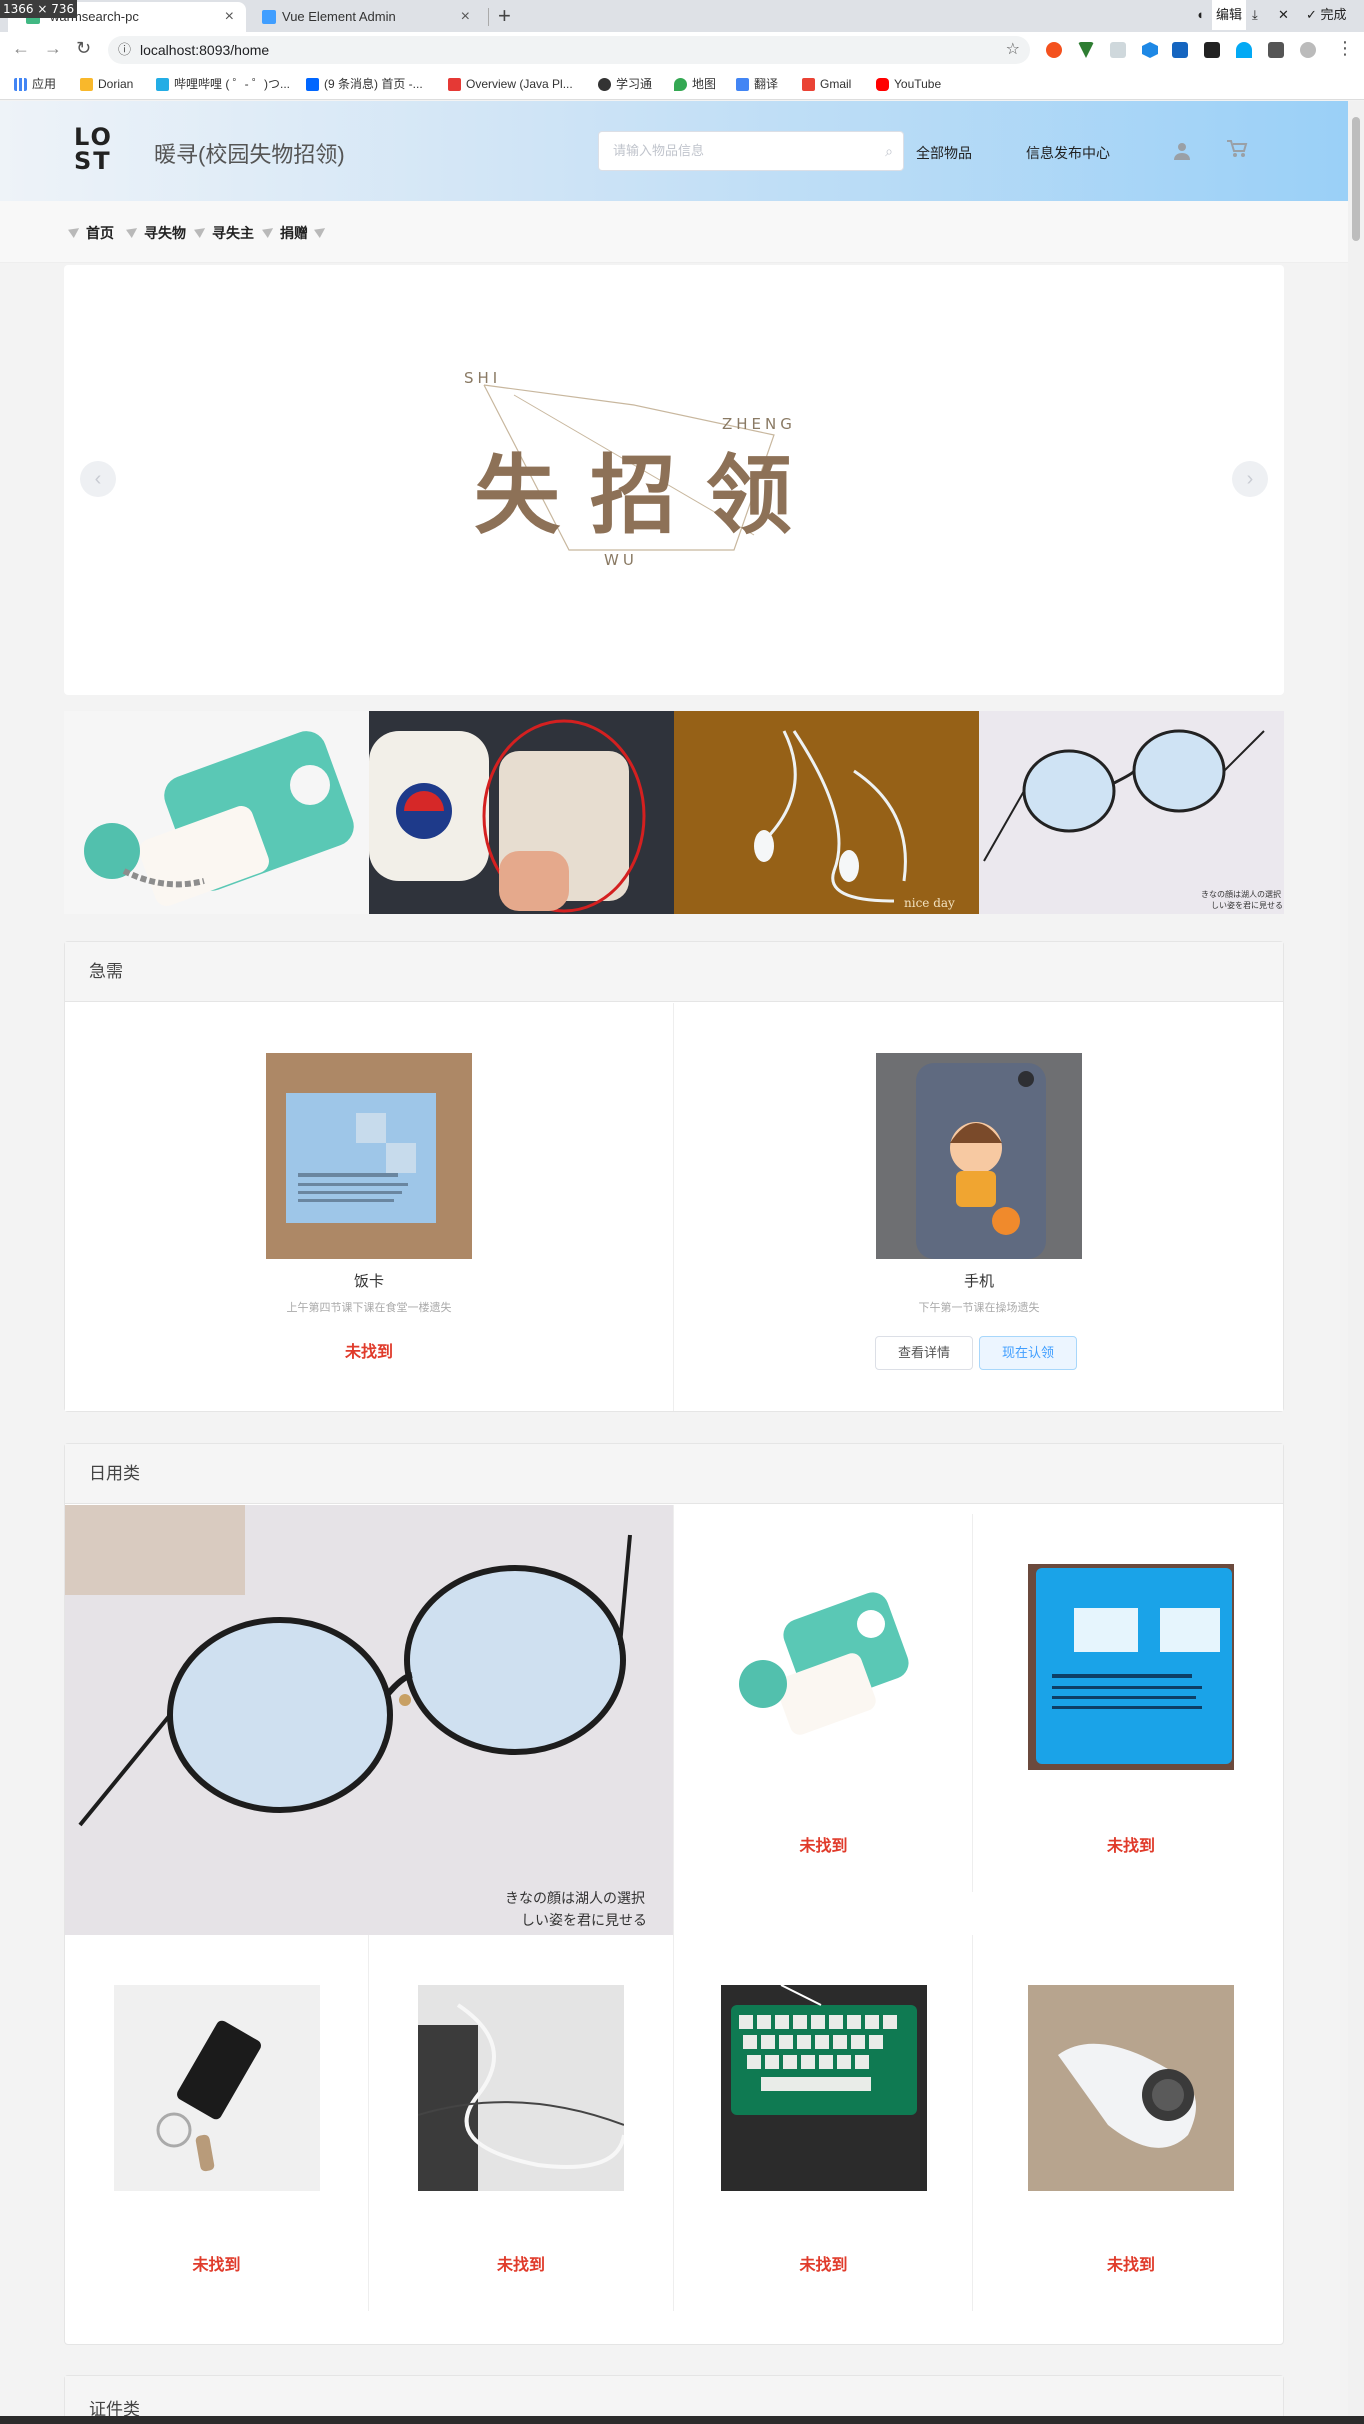 Image resolution: width=1364 pixels, height=2424 pixels. I want to click on thumbnail-glasses: きなの顔は湖人の選択 しい姿を君に見せる, so click(1131, 812).